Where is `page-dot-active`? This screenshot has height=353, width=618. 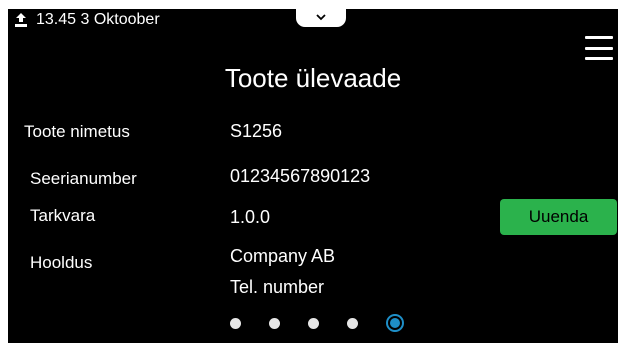
page-dot-active is located at coordinates (395, 323).